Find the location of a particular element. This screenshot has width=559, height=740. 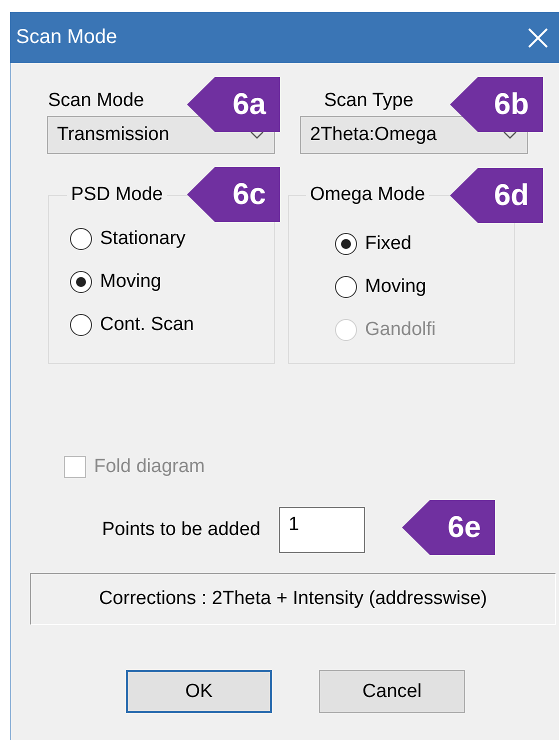

radio-label: Fixed is located at coordinates (388, 244).